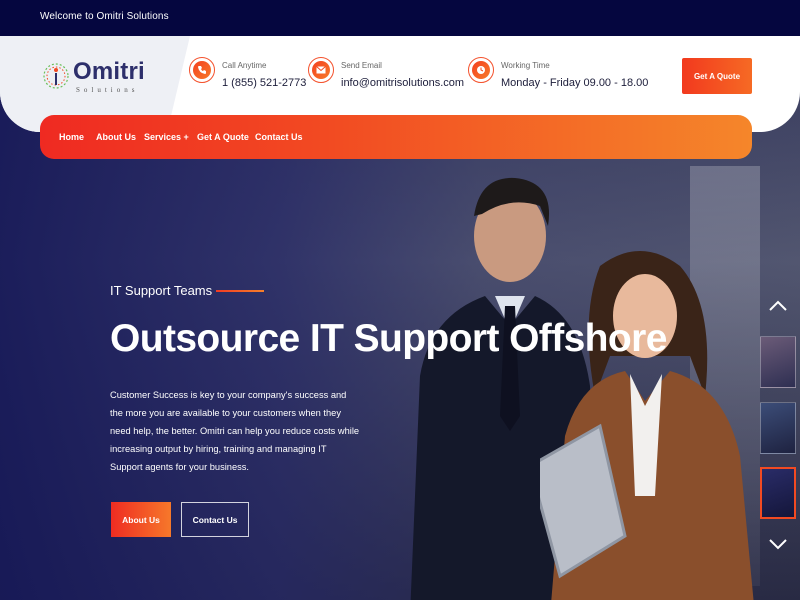 The width and height of the screenshot is (800, 600). Describe the element at coordinates (104, 16) in the screenshot. I see `welcome-text: Welcome to Omitri Solutions` at that location.